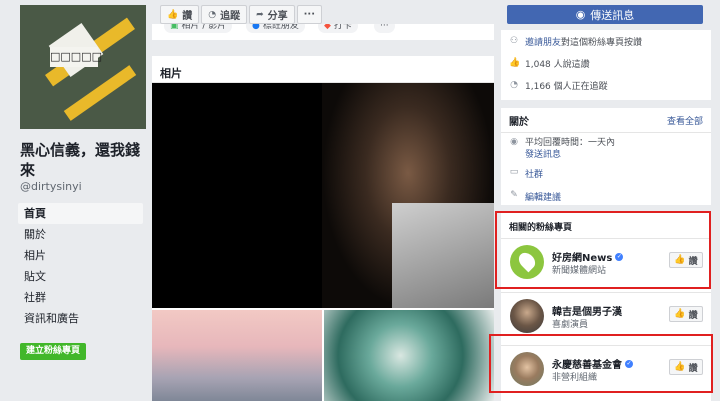 Image resolution: width=720 pixels, height=401 pixels. What do you see at coordinates (519, 122) in the screenshot?
I see `about-title: 關於` at bounding box center [519, 122].